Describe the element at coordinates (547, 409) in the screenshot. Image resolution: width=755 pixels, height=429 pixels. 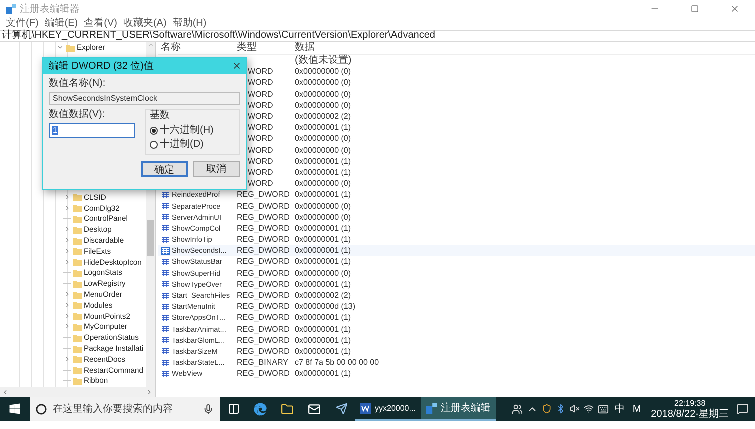
I see `shield-icon` at that location.